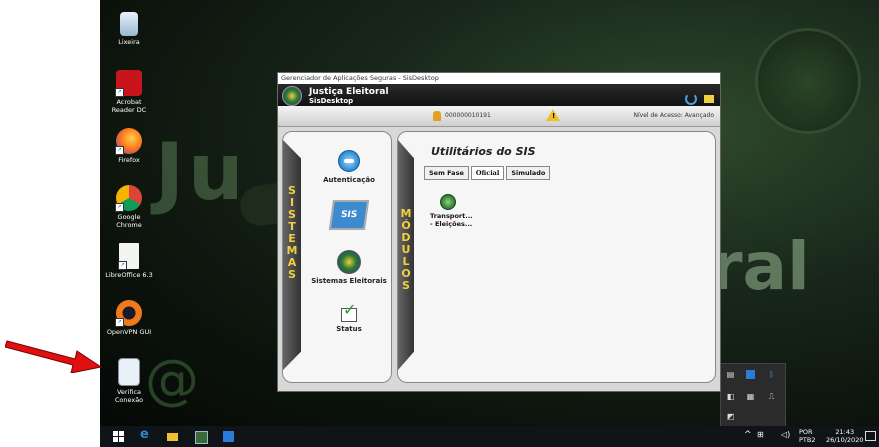 This screenshot has width=879, height=447. What do you see at coordinates (690, 98) in the screenshot?
I see `refresh-icon` at bounding box center [690, 98].